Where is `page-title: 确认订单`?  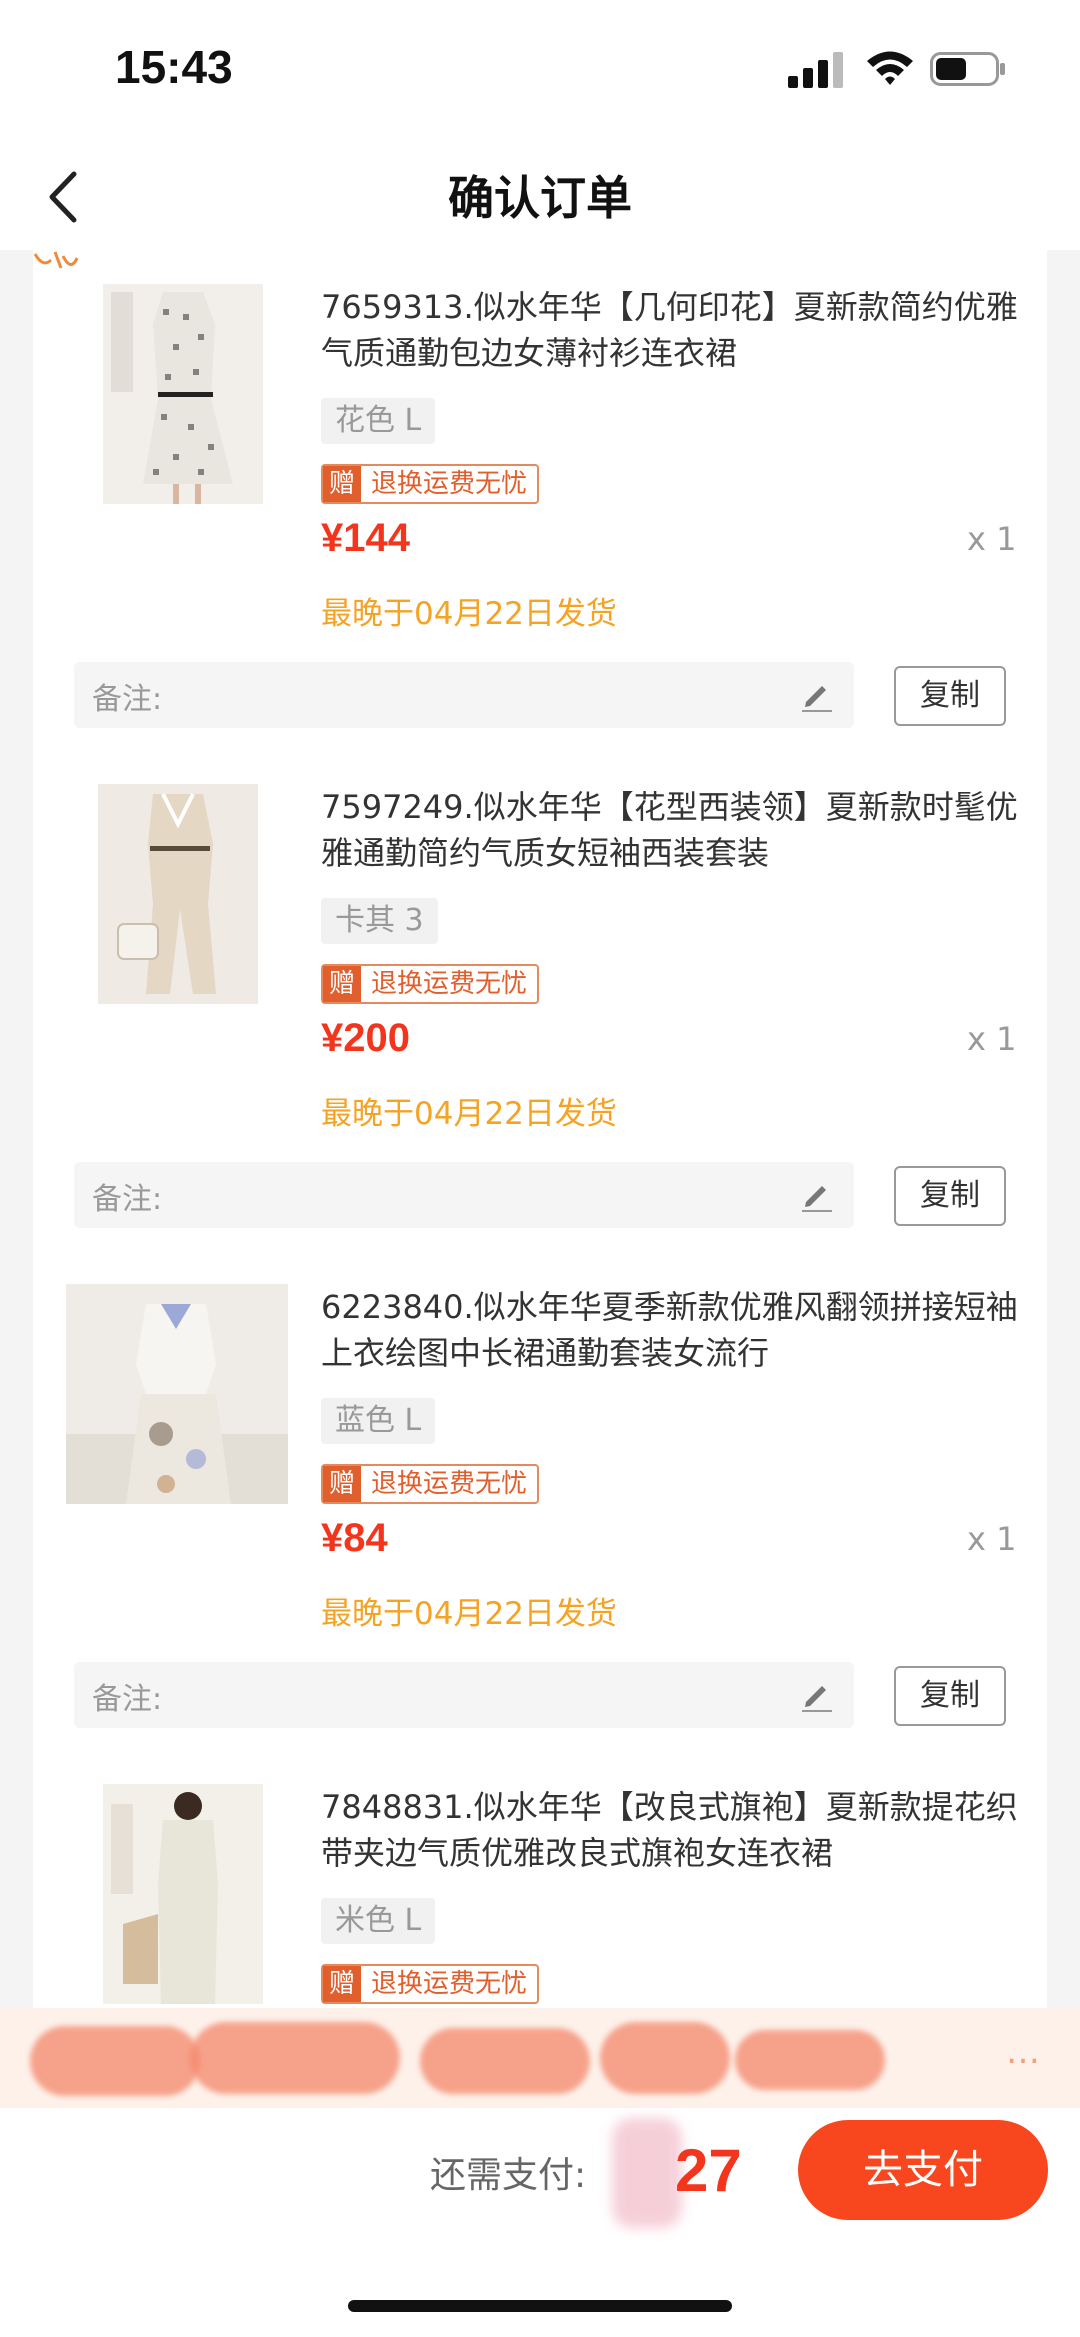 page-title: 确认订单 is located at coordinates (540, 198).